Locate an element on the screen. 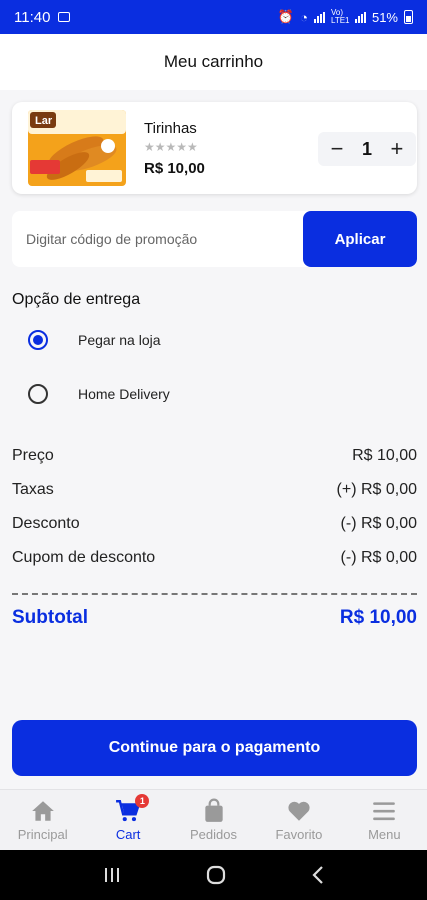 The height and width of the screenshot is (900, 427). nav-label: Pedidos is located at coordinates (213, 834).